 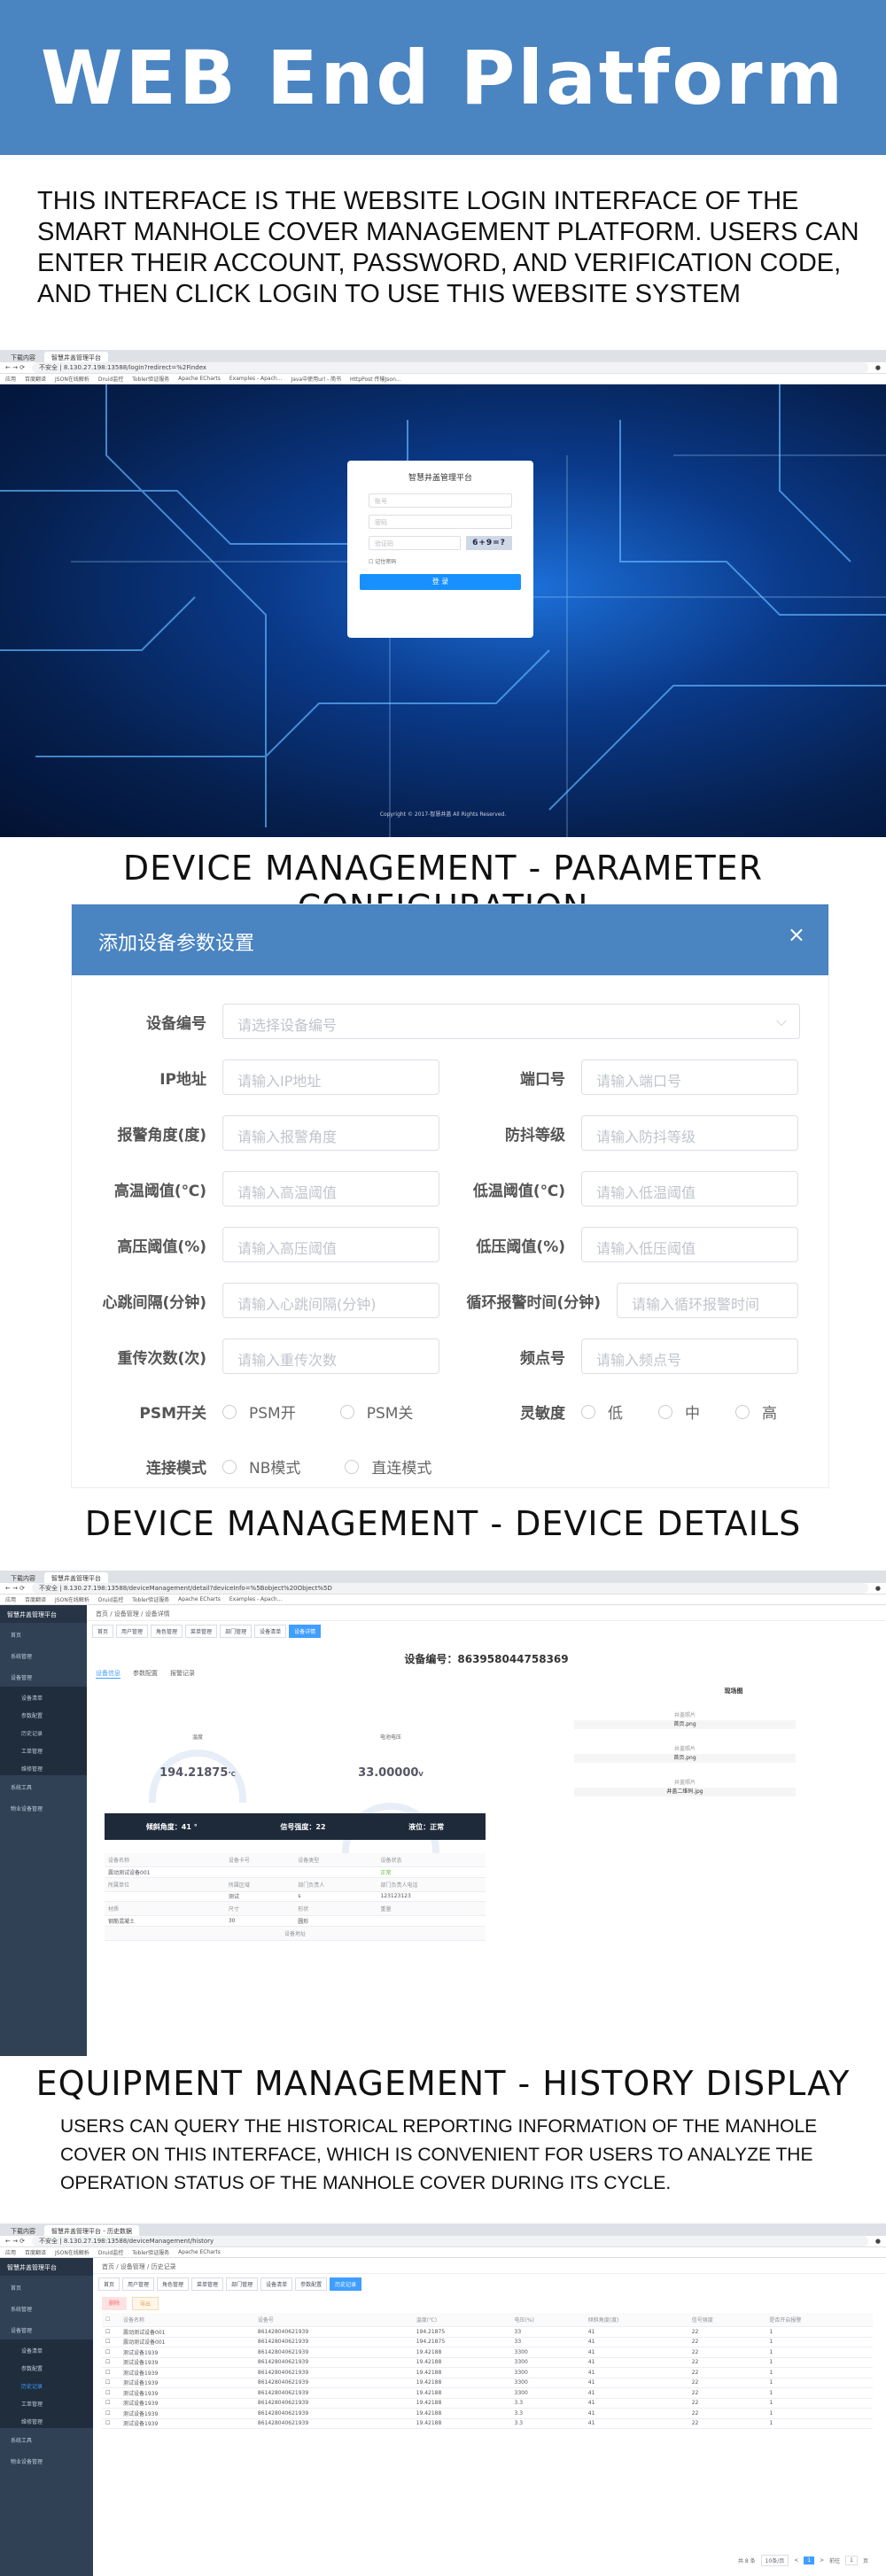 I want to click on sidebar-item-platform: 物业设备管理, so click(x=43, y=1807).